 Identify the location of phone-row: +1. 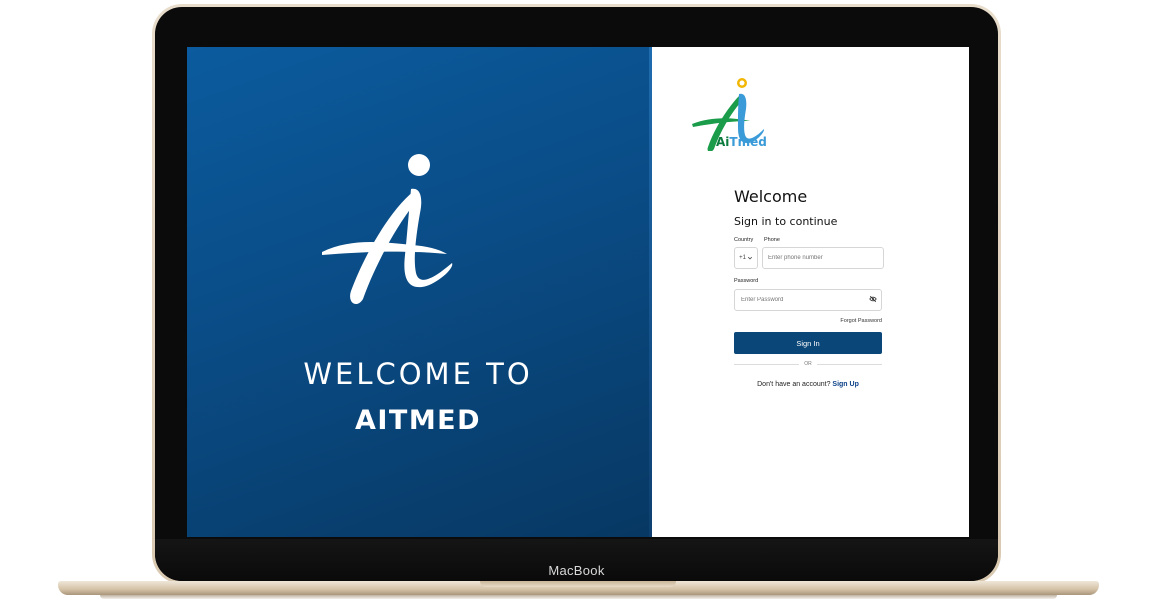
(809, 258).